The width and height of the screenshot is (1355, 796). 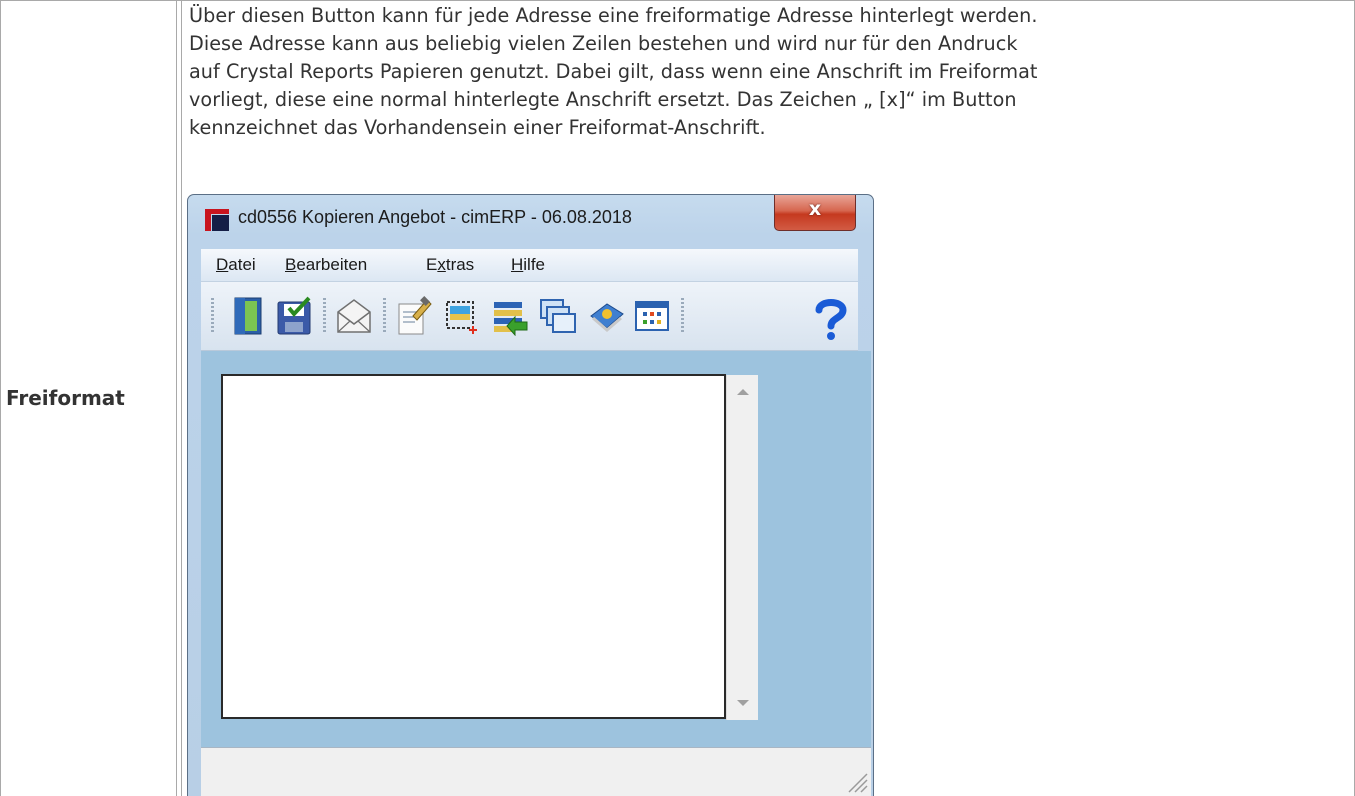 What do you see at coordinates (181, 398) in the screenshot?
I see `table-column-divider-inner` at bounding box center [181, 398].